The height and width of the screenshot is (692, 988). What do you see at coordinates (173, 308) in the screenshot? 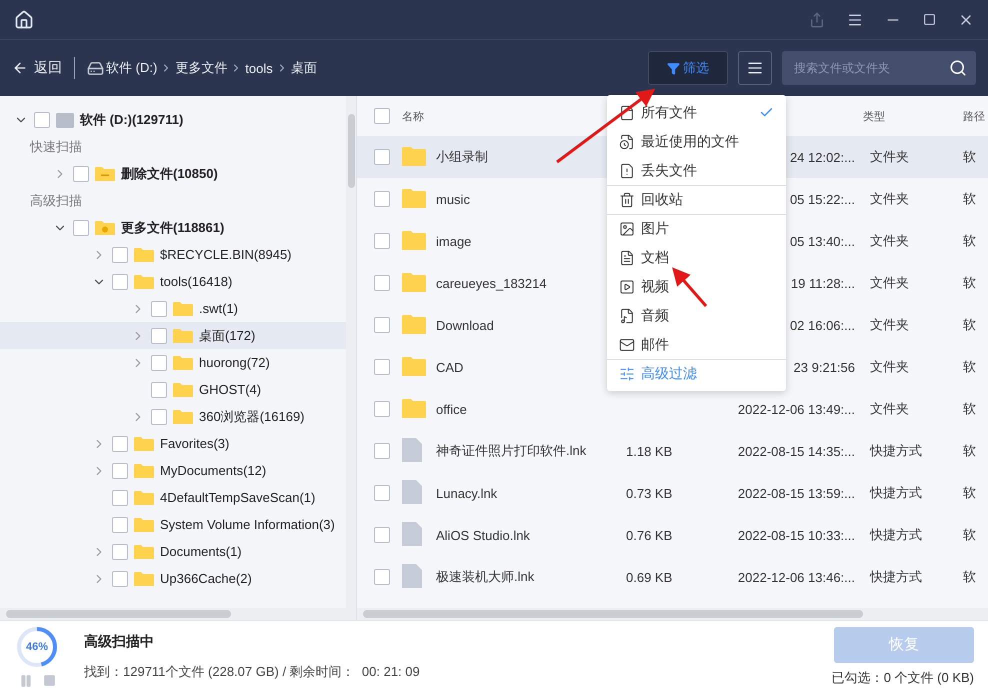
I see `tree-item: .swt(1)` at bounding box center [173, 308].